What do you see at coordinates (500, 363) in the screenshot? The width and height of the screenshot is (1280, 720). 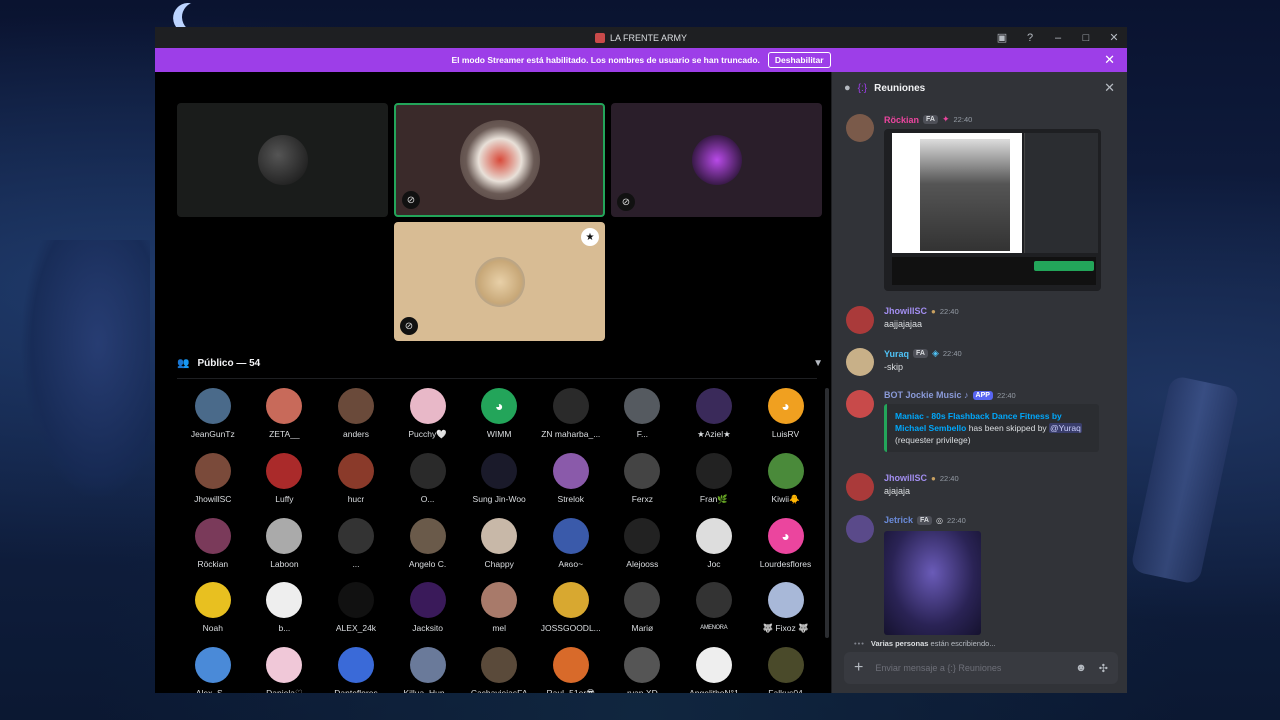 I see `audience-header: 👥 Público — 54 ▼` at bounding box center [500, 363].